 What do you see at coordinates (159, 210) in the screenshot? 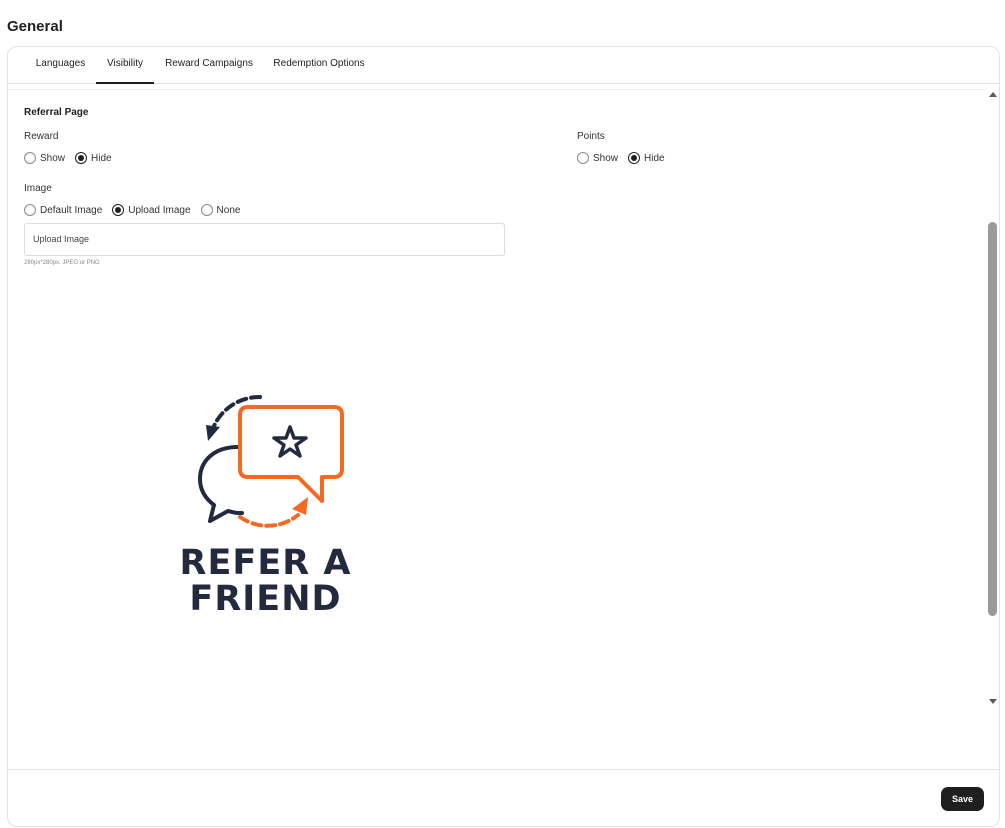
I see `radio-label: Upload Image` at bounding box center [159, 210].